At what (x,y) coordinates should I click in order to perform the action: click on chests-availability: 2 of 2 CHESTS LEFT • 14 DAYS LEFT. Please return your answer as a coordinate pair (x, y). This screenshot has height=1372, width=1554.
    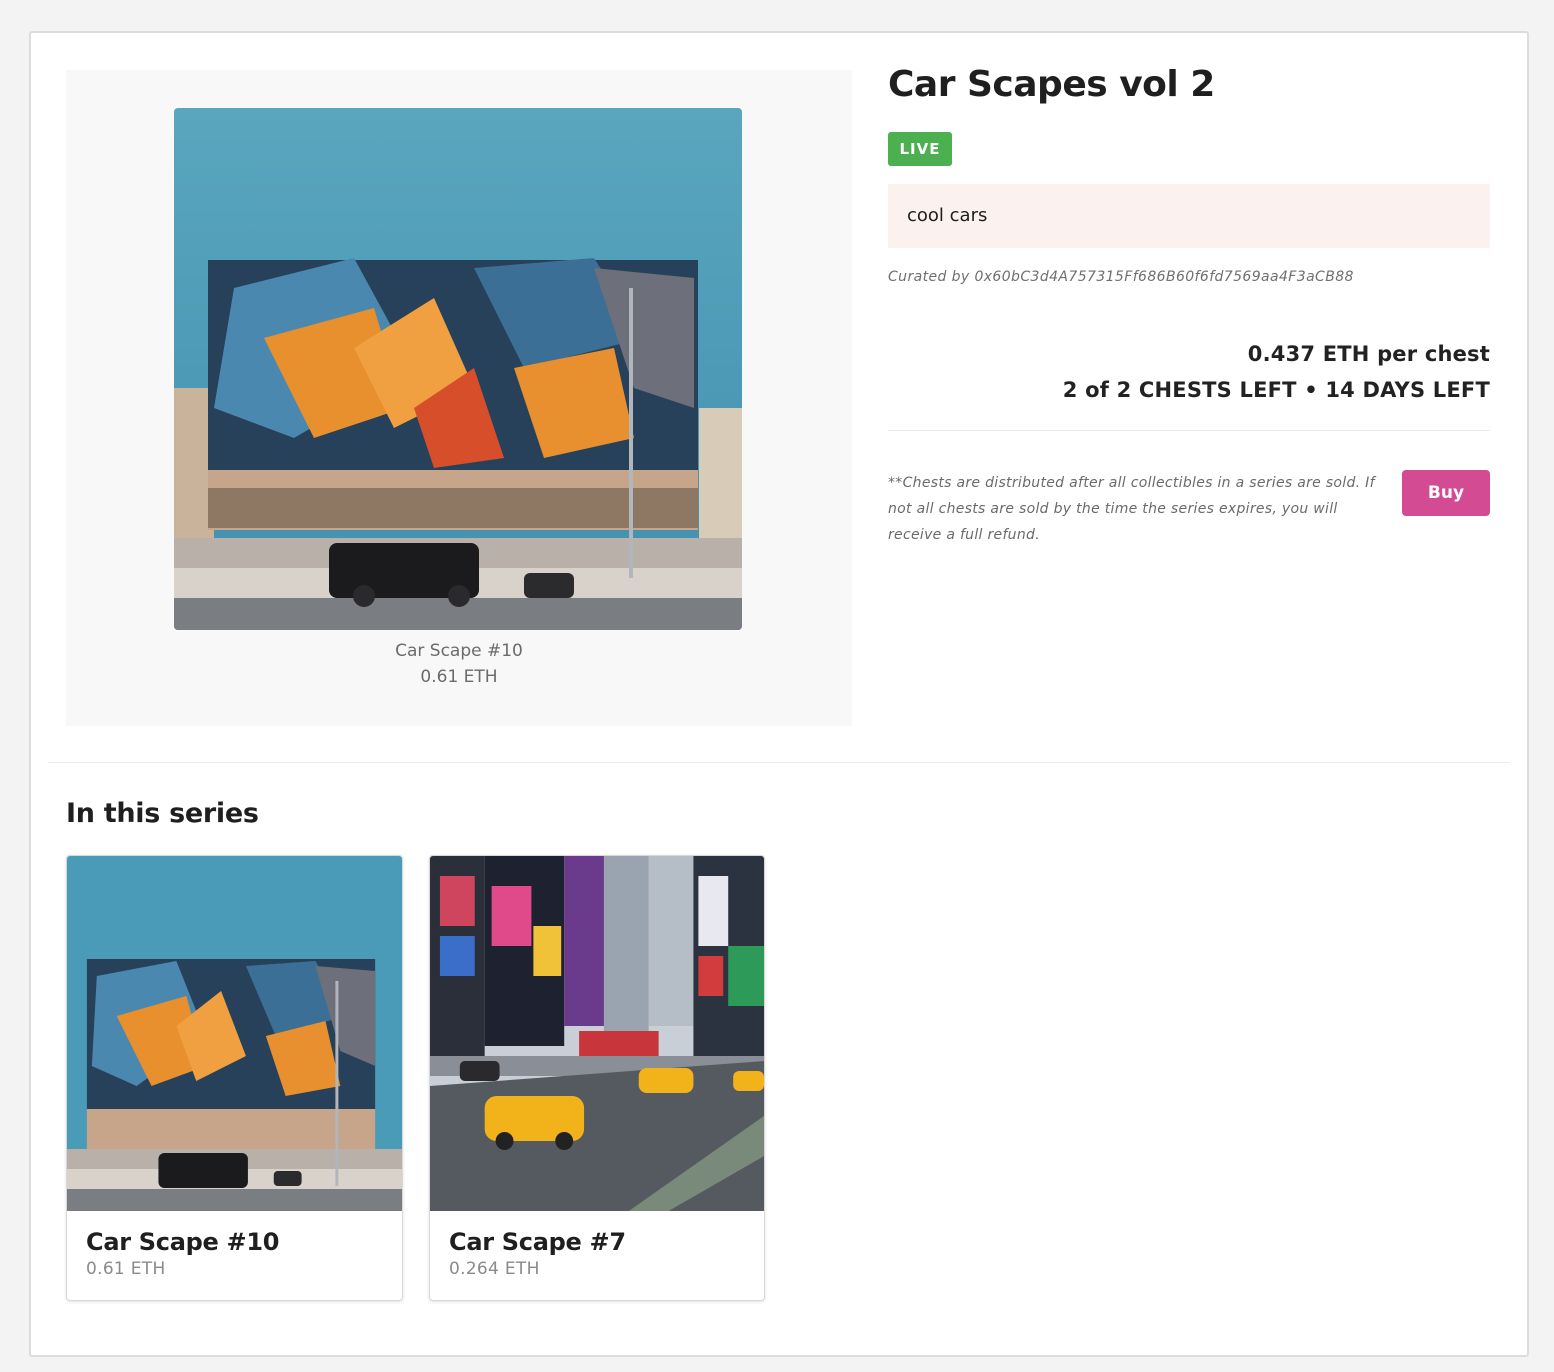
    Looking at the image, I should click on (1276, 390).